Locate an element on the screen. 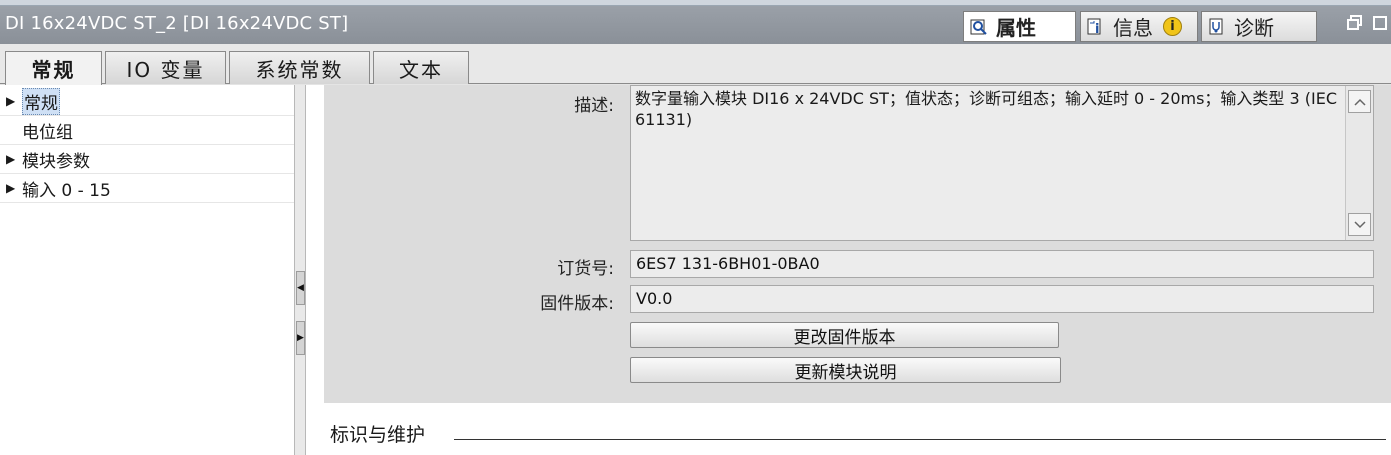  firmware-label: 固件版本: is located at coordinates (577, 304).